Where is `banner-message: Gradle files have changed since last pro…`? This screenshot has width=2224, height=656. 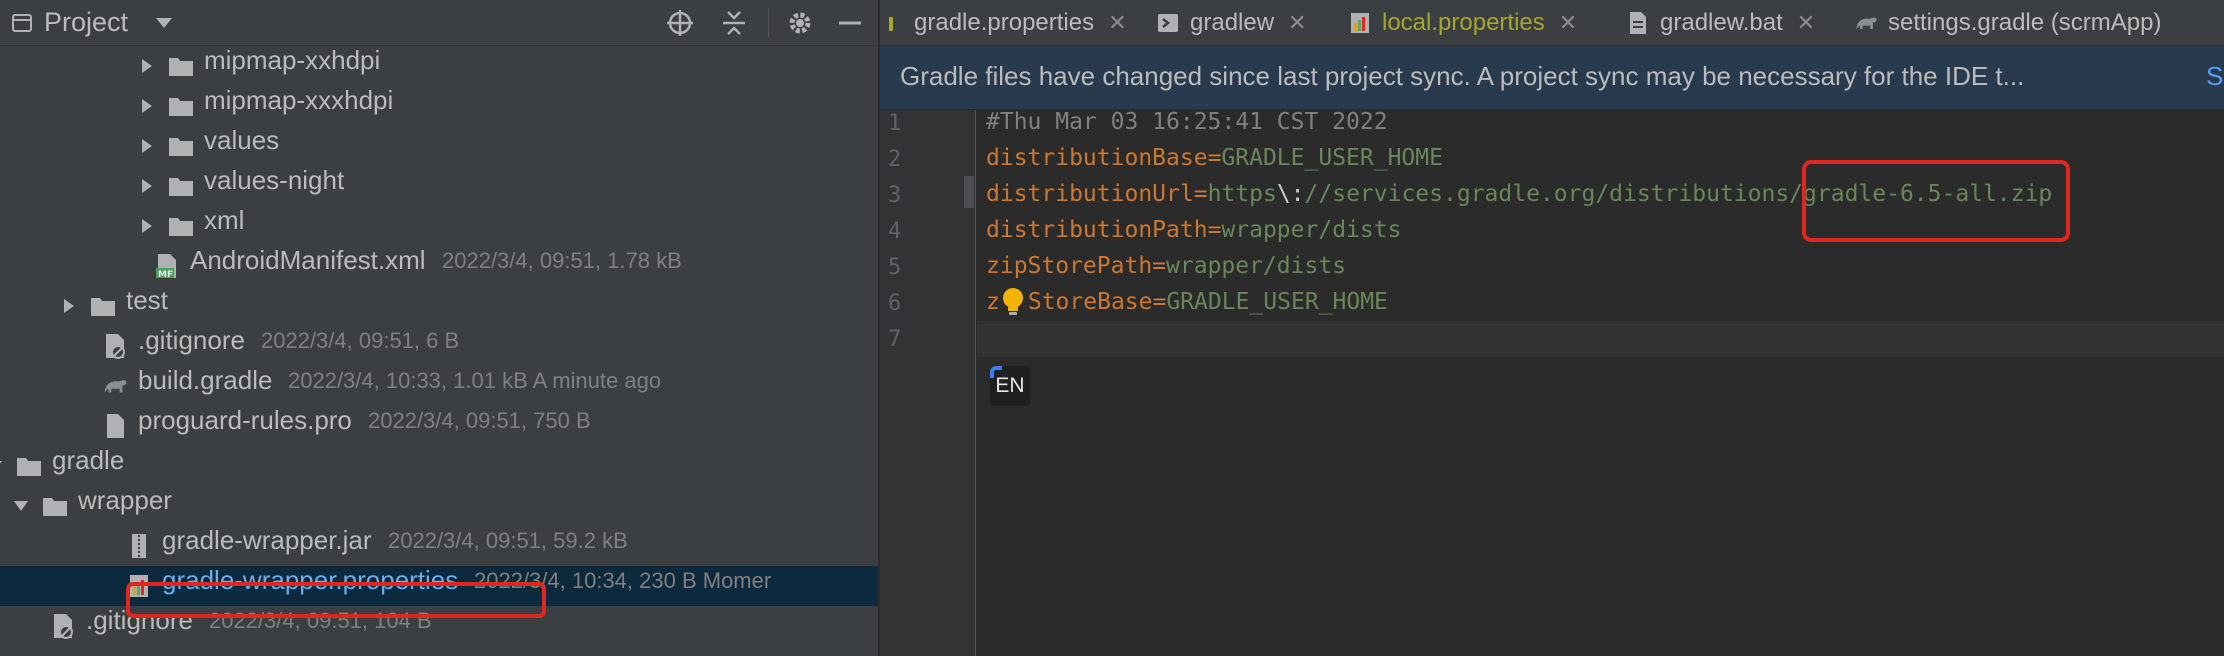 banner-message: Gradle files have changed since last pro… is located at coordinates (1462, 76).